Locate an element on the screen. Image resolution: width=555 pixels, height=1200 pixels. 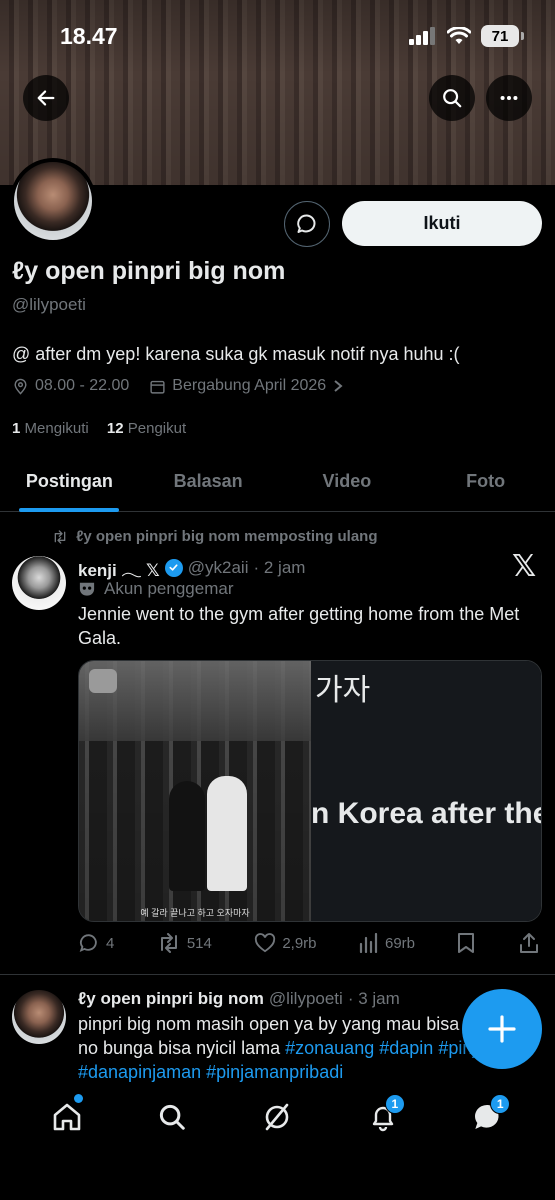
tweet-author-handle: @lilypoeti is located at coordinates (306, 999).